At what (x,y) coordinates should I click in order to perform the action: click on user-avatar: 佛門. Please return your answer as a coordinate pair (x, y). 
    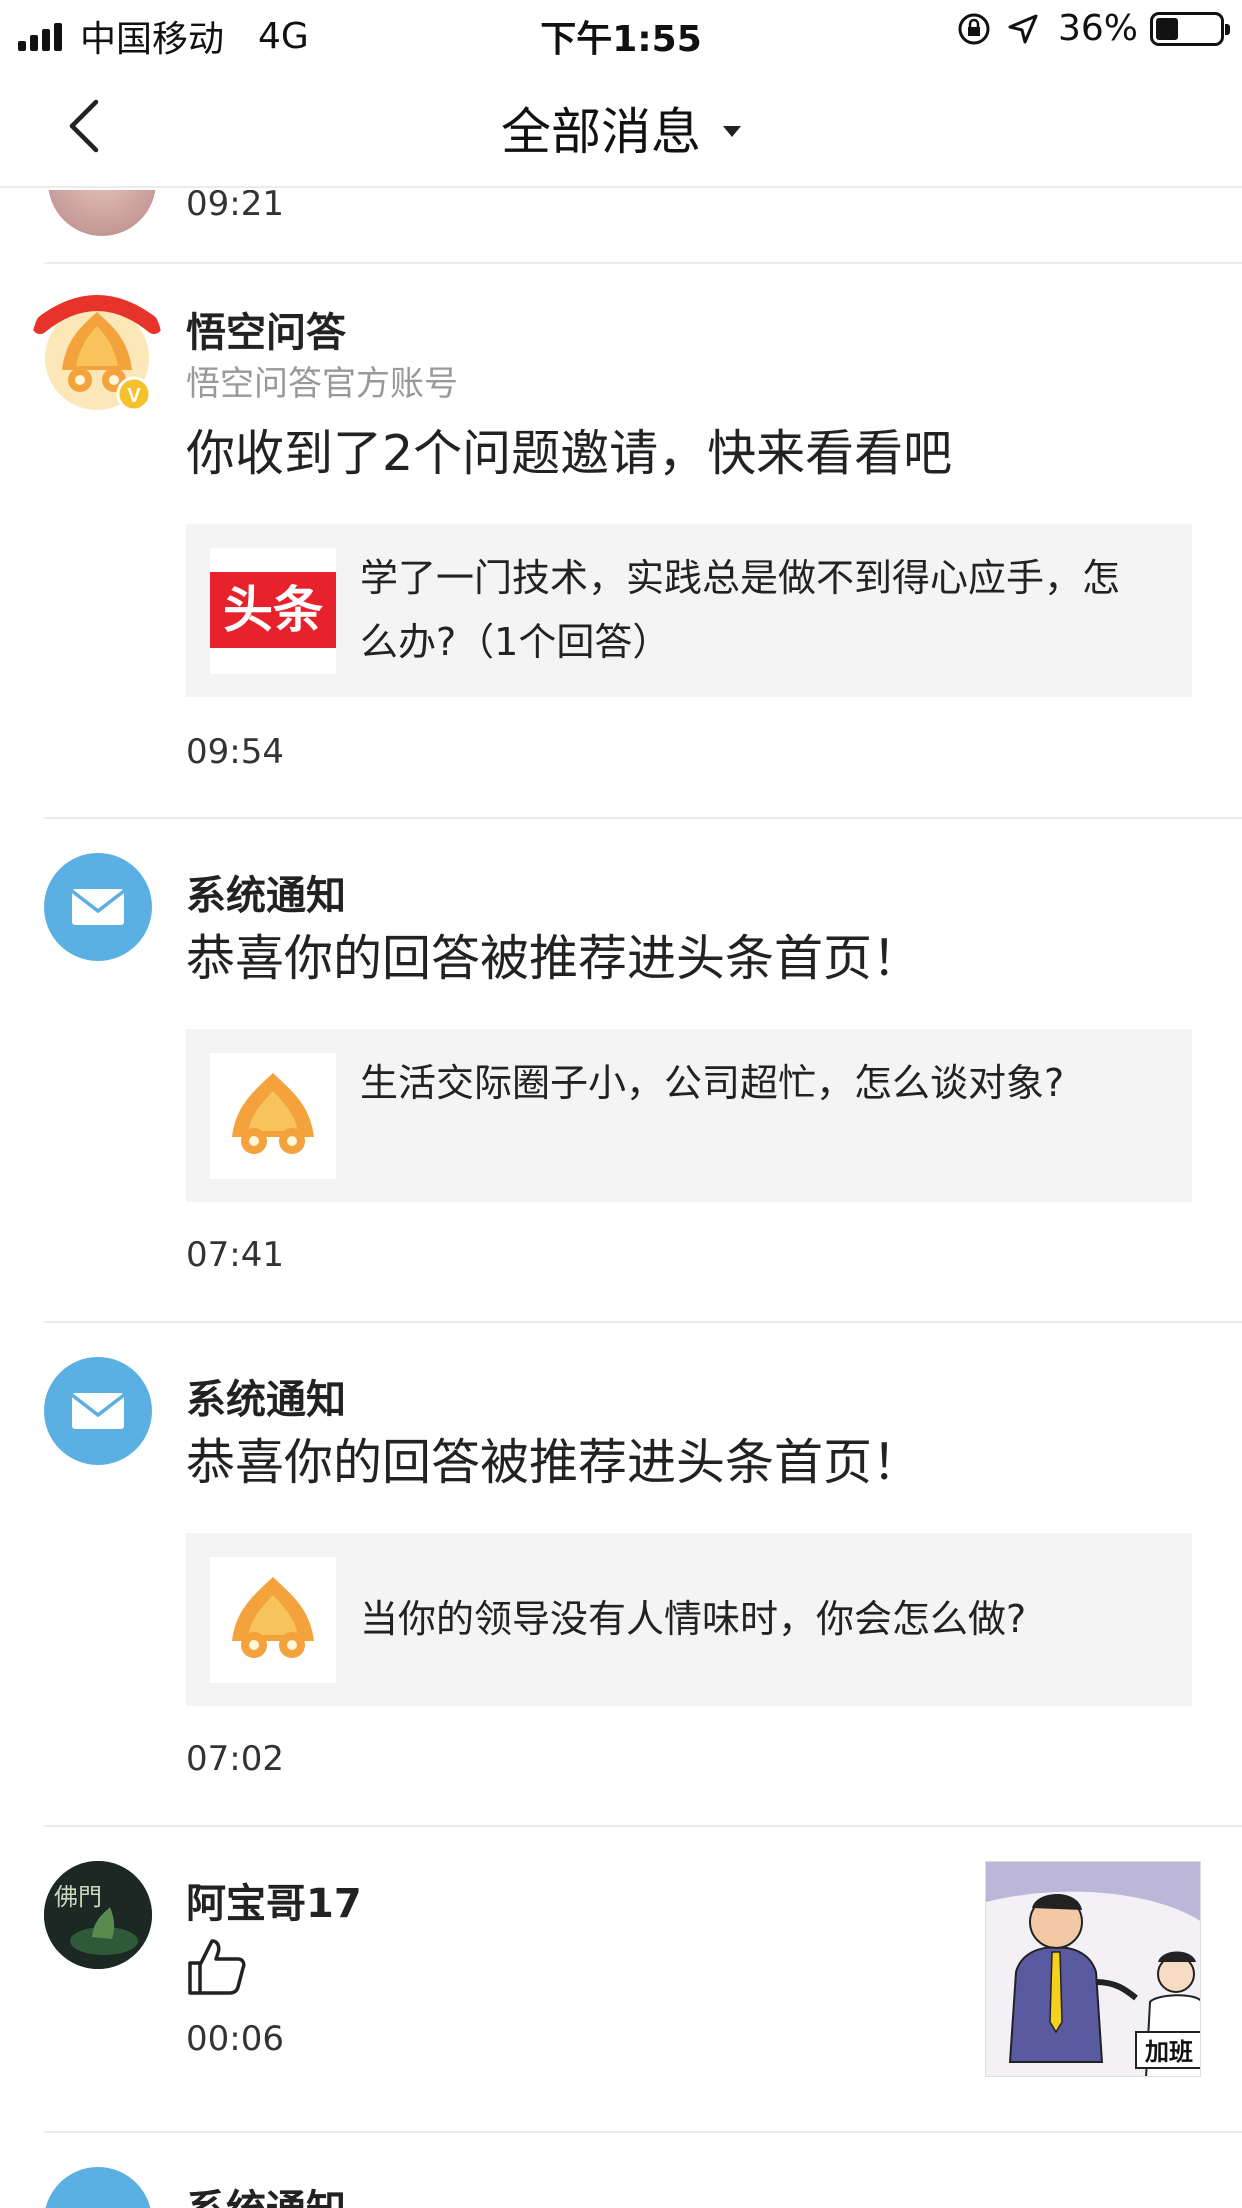
    Looking at the image, I should click on (98, 1915).